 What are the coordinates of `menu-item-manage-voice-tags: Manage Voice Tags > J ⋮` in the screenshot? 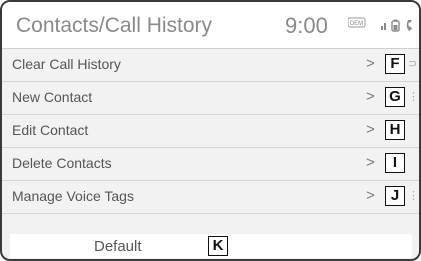 It's located at (210, 197).